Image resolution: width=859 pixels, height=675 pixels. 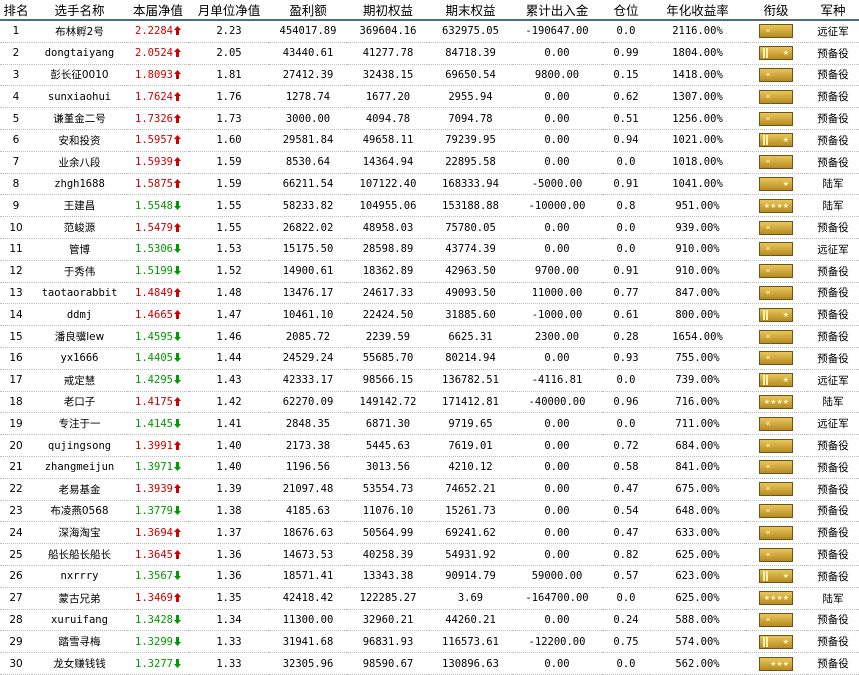 I want to click on cell-annual-return: 739.00%, so click(x=697, y=380).